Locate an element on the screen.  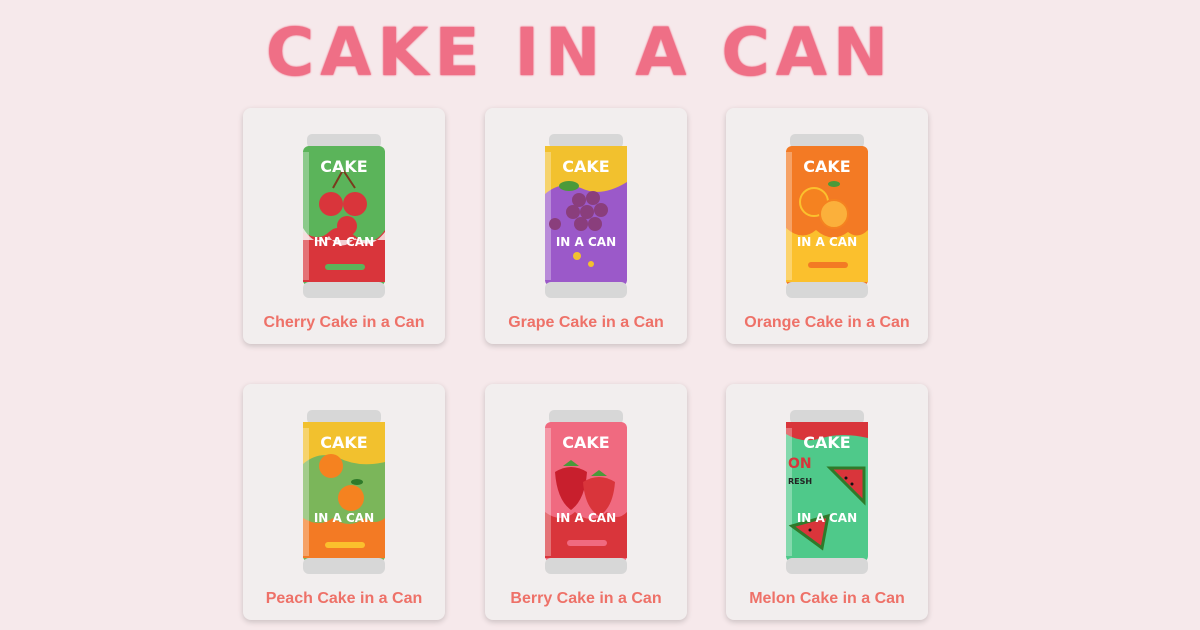
product-card-cherry: CAKE IN A CAN Cherry Cake in a Can is located at coordinates (344, 226).